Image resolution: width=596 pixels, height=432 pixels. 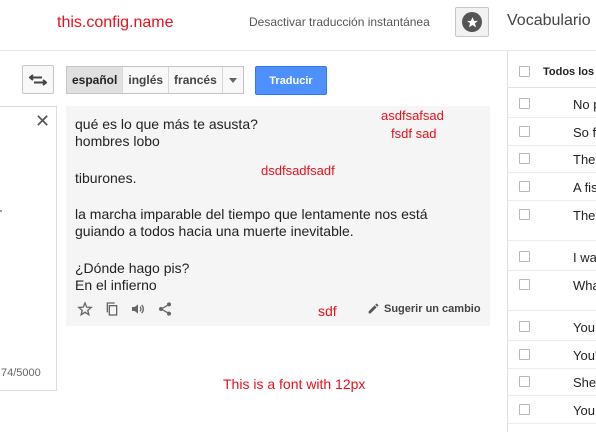 What do you see at coordinates (28, 248) in the screenshot?
I see `source-text-area` at bounding box center [28, 248].